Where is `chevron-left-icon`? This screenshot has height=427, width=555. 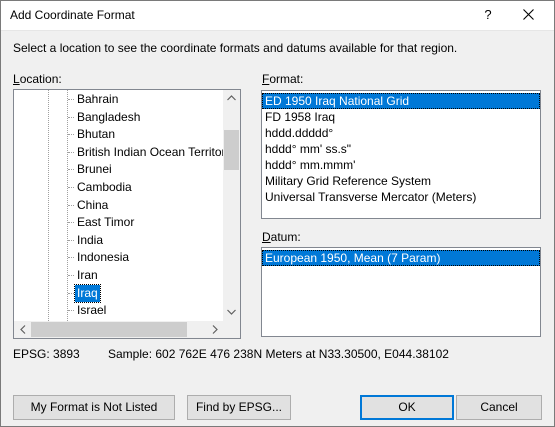 chevron-left-icon is located at coordinates (23, 329).